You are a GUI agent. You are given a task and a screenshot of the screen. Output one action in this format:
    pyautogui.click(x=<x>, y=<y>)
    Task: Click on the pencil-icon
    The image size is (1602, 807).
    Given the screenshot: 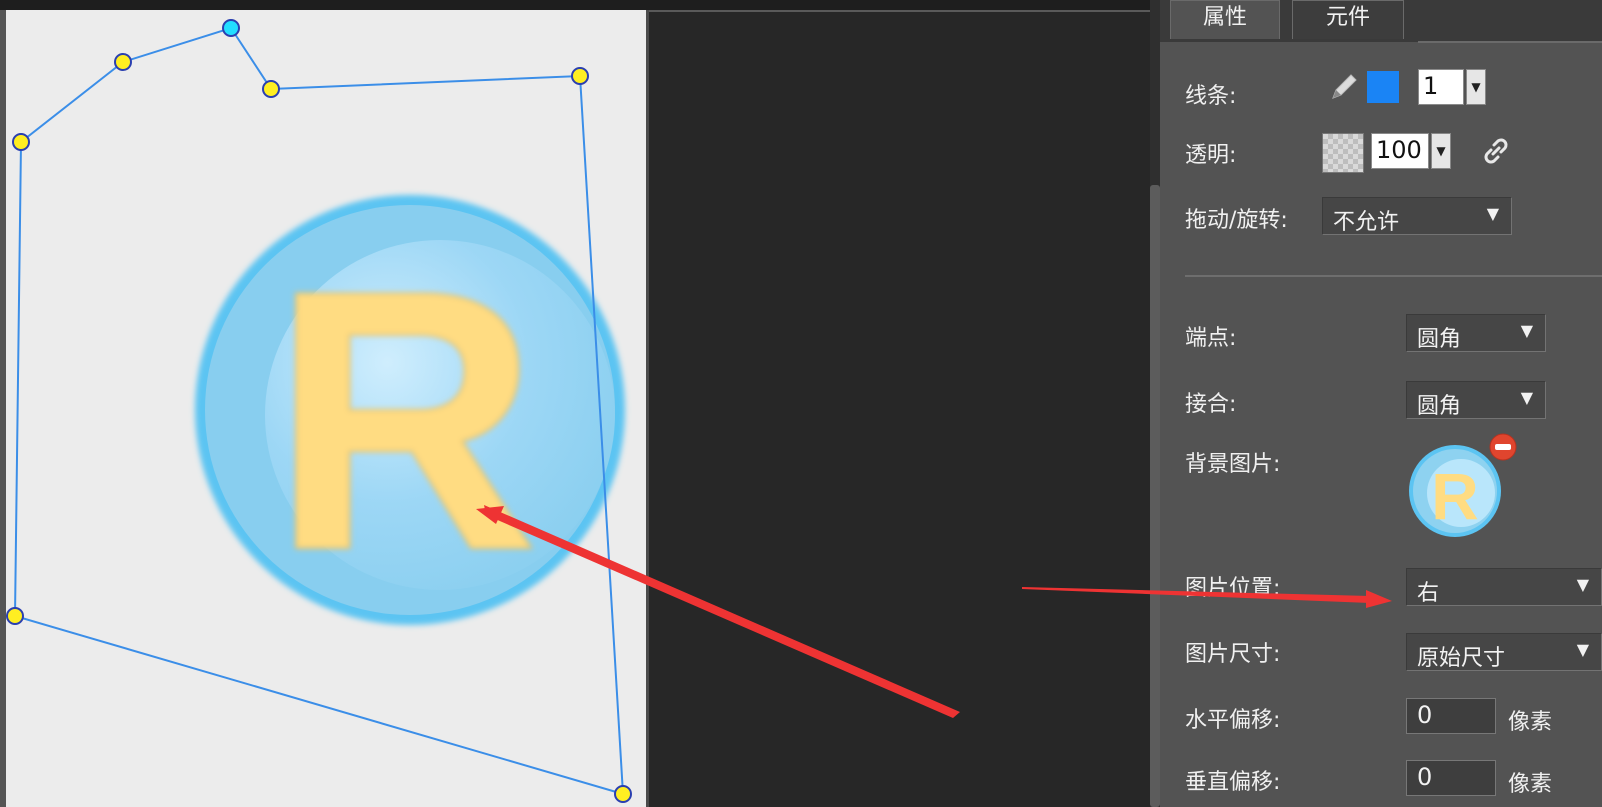 What is the action you would take?
    pyautogui.click(x=1344, y=87)
    